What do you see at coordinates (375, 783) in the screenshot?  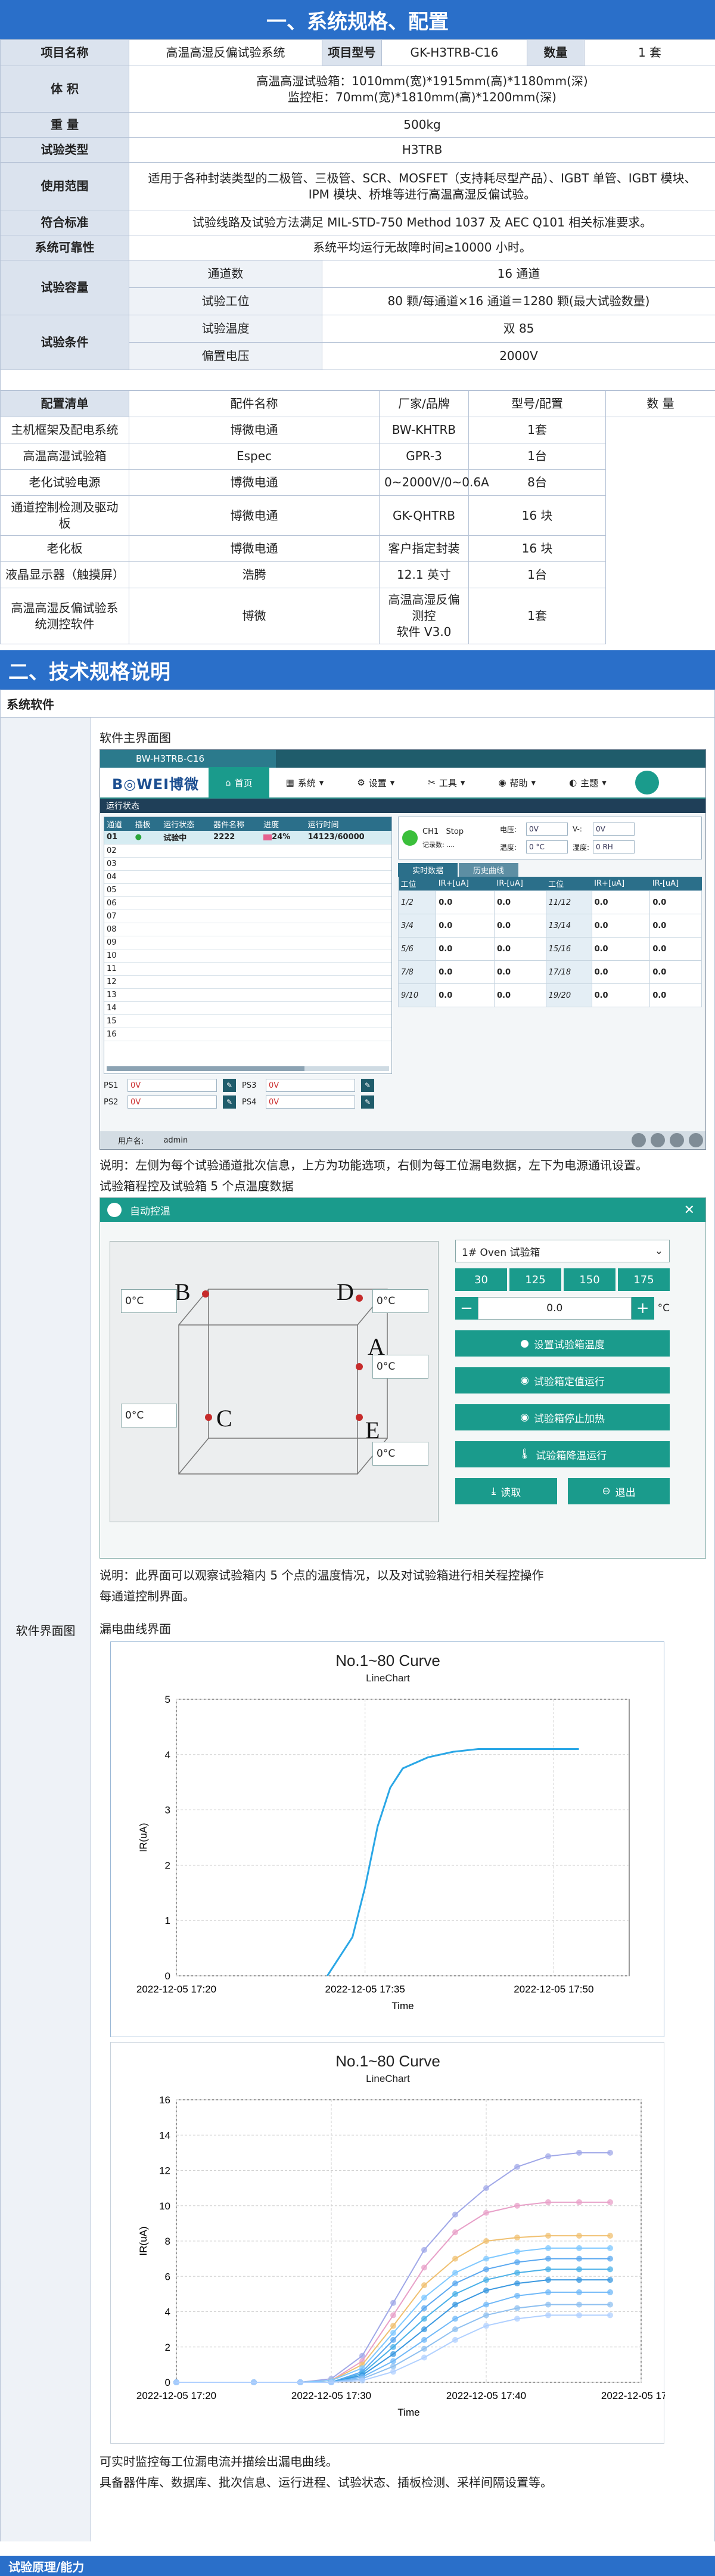 I see `nav-settings: ⚙ 设置 ▾` at bounding box center [375, 783].